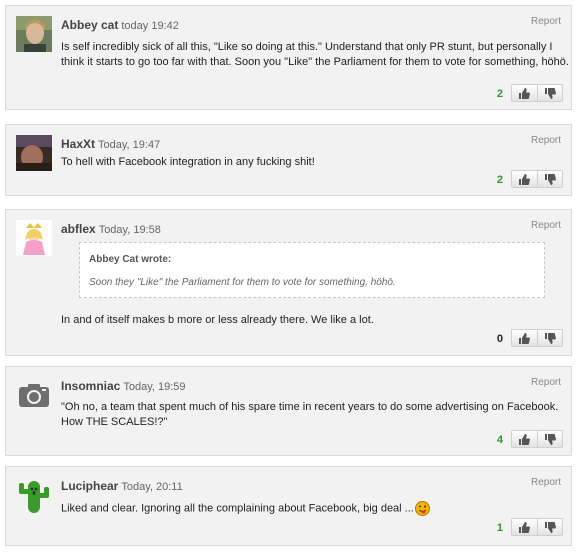 The width and height of the screenshot is (578, 552). Describe the element at coordinates (90, 386) in the screenshot. I see `author-name: Insomniac` at that location.